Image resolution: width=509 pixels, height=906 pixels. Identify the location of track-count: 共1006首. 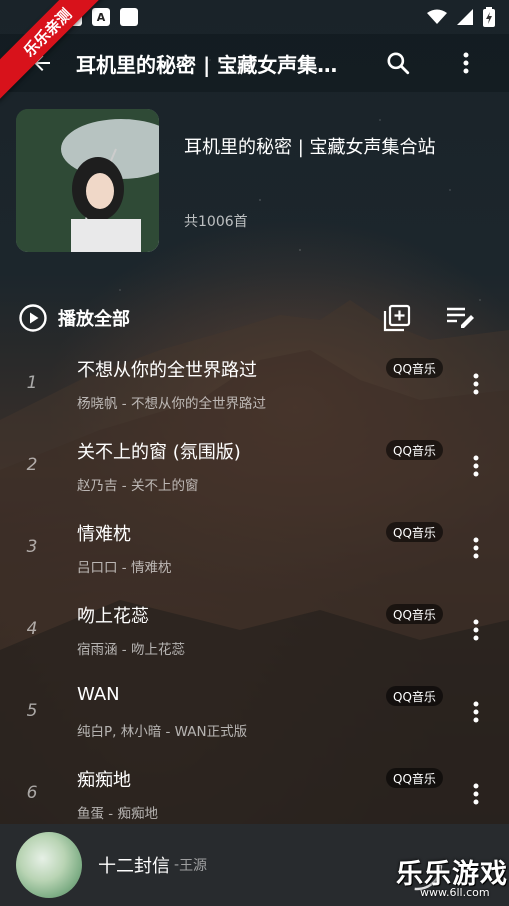
(216, 222).